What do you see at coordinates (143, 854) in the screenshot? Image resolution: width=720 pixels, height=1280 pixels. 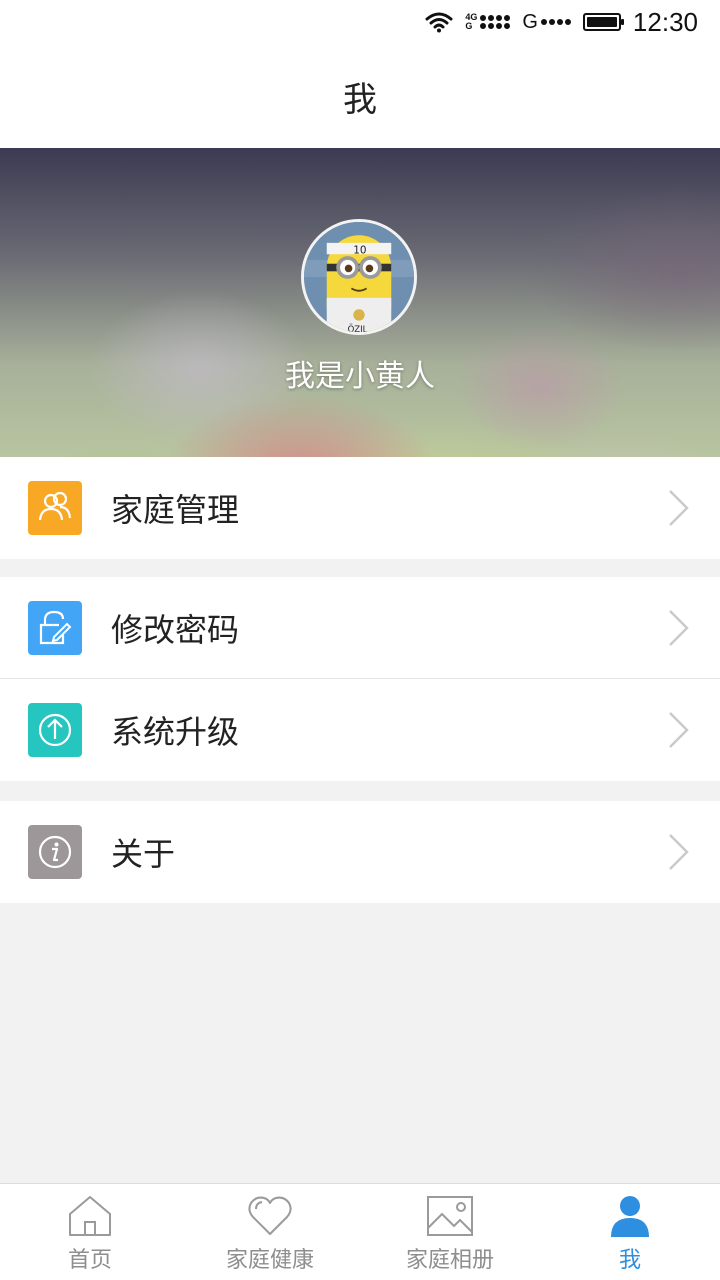 I see `menu-item-label: 关于` at bounding box center [143, 854].